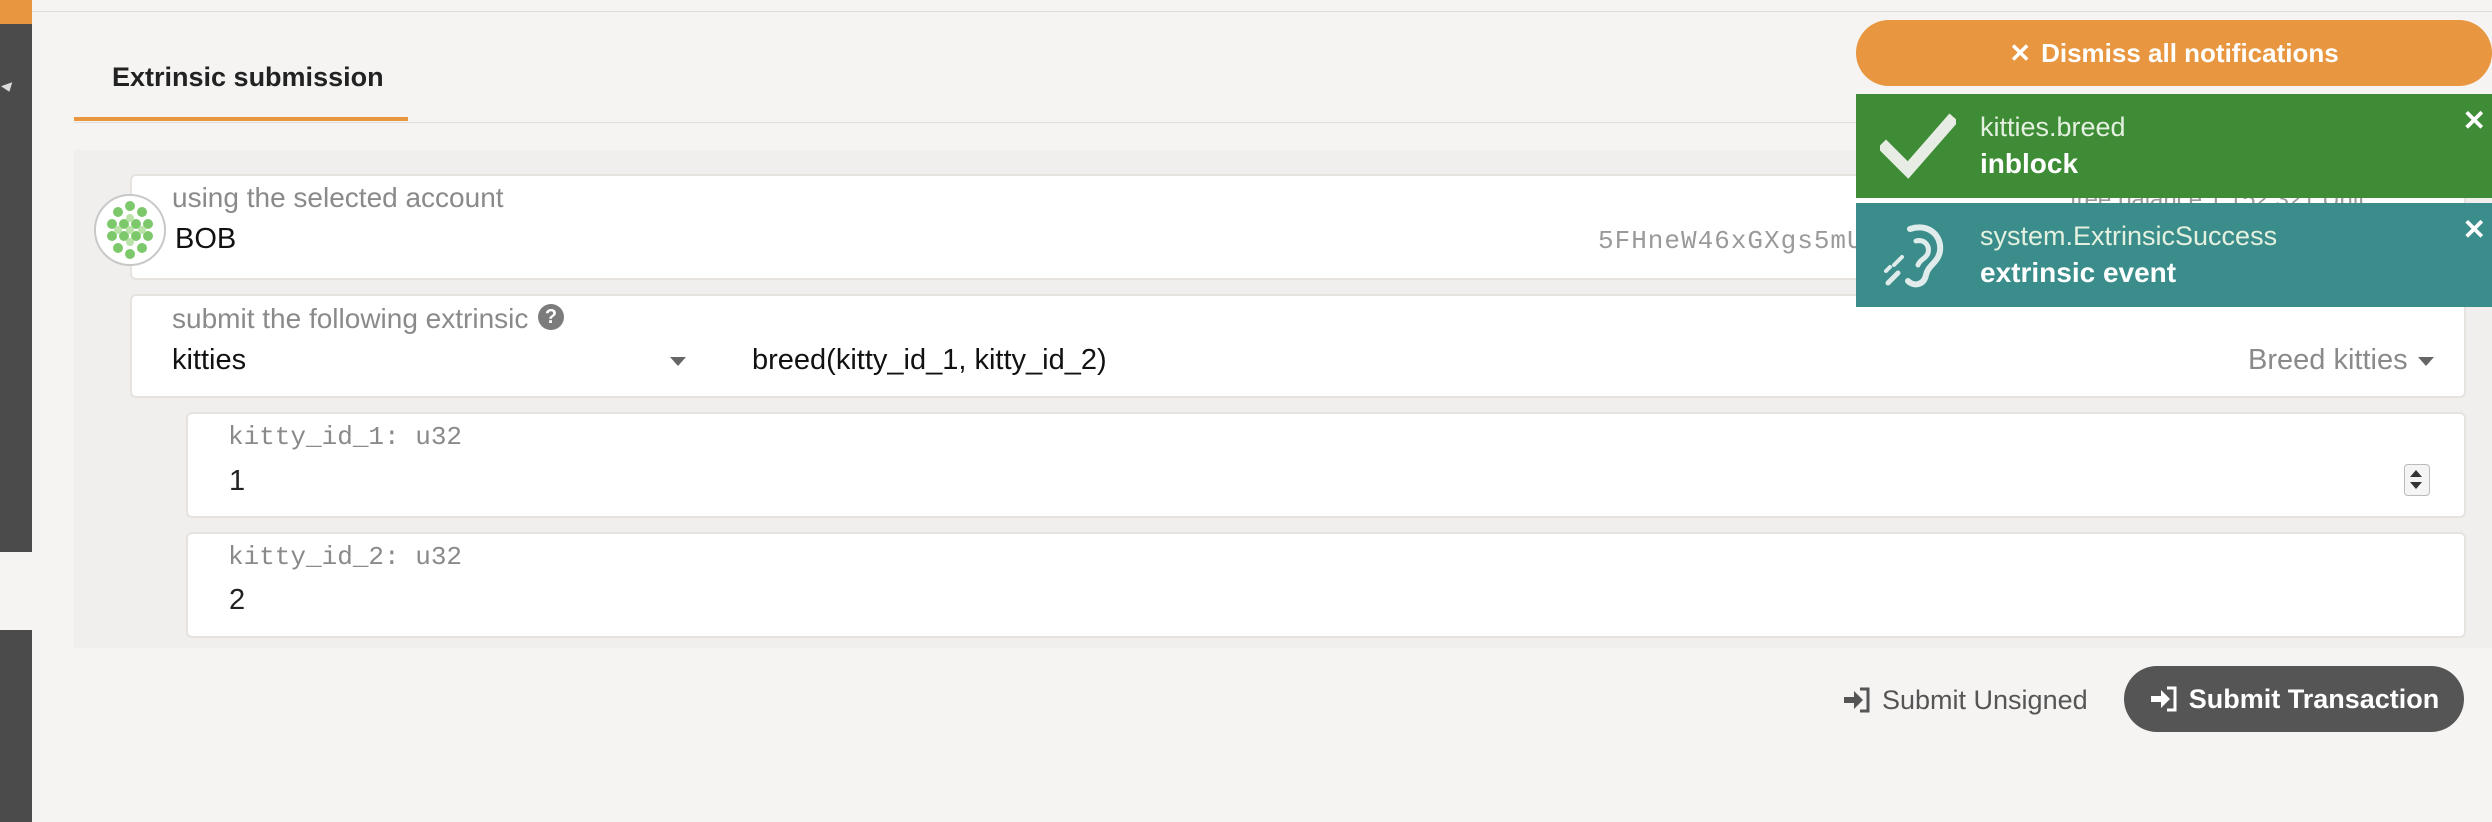 Image resolution: width=2492 pixels, height=822 pixels. Describe the element at coordinates (2129, 236) in the screenshot. I see `notification-title: system.ExtrinsicSuccess` at that location.